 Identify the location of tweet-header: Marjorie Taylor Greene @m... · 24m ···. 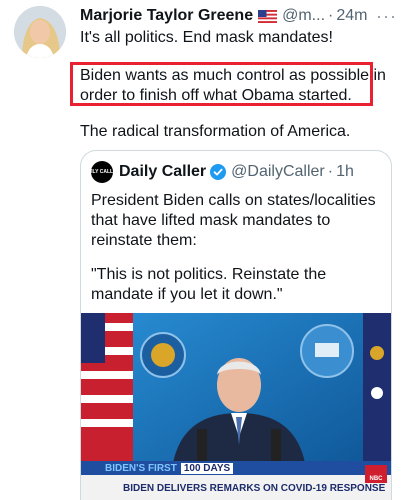
(240, 16).